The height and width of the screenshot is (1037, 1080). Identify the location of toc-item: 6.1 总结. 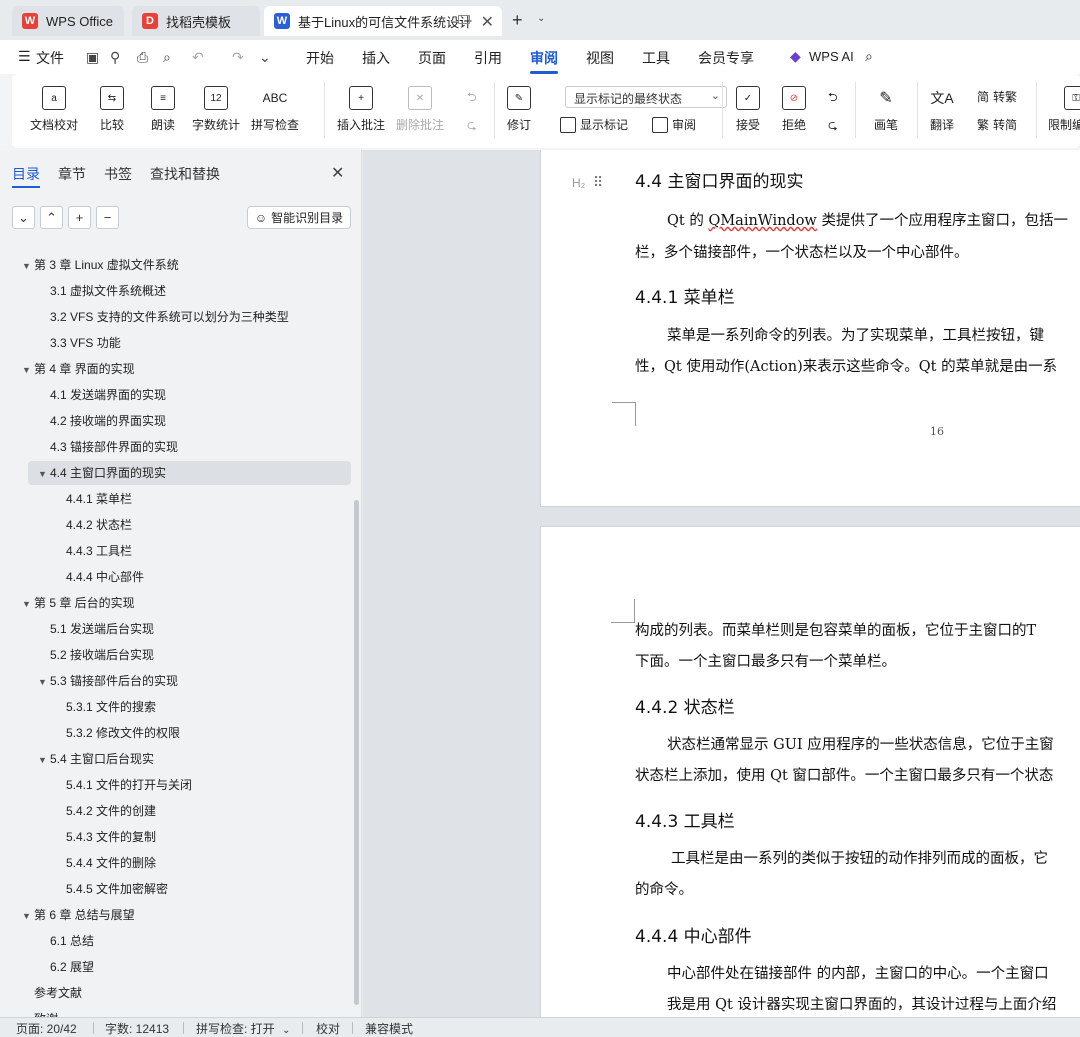
(66, 941).